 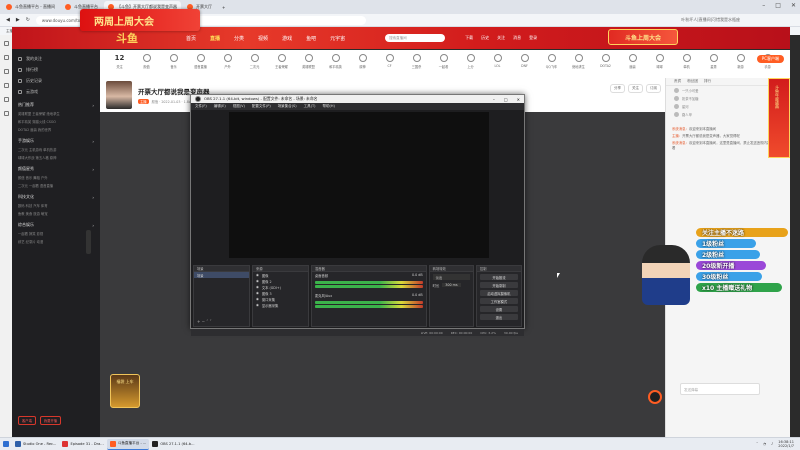 I want to click on category-item: DNF, so click(x=524, y=59).